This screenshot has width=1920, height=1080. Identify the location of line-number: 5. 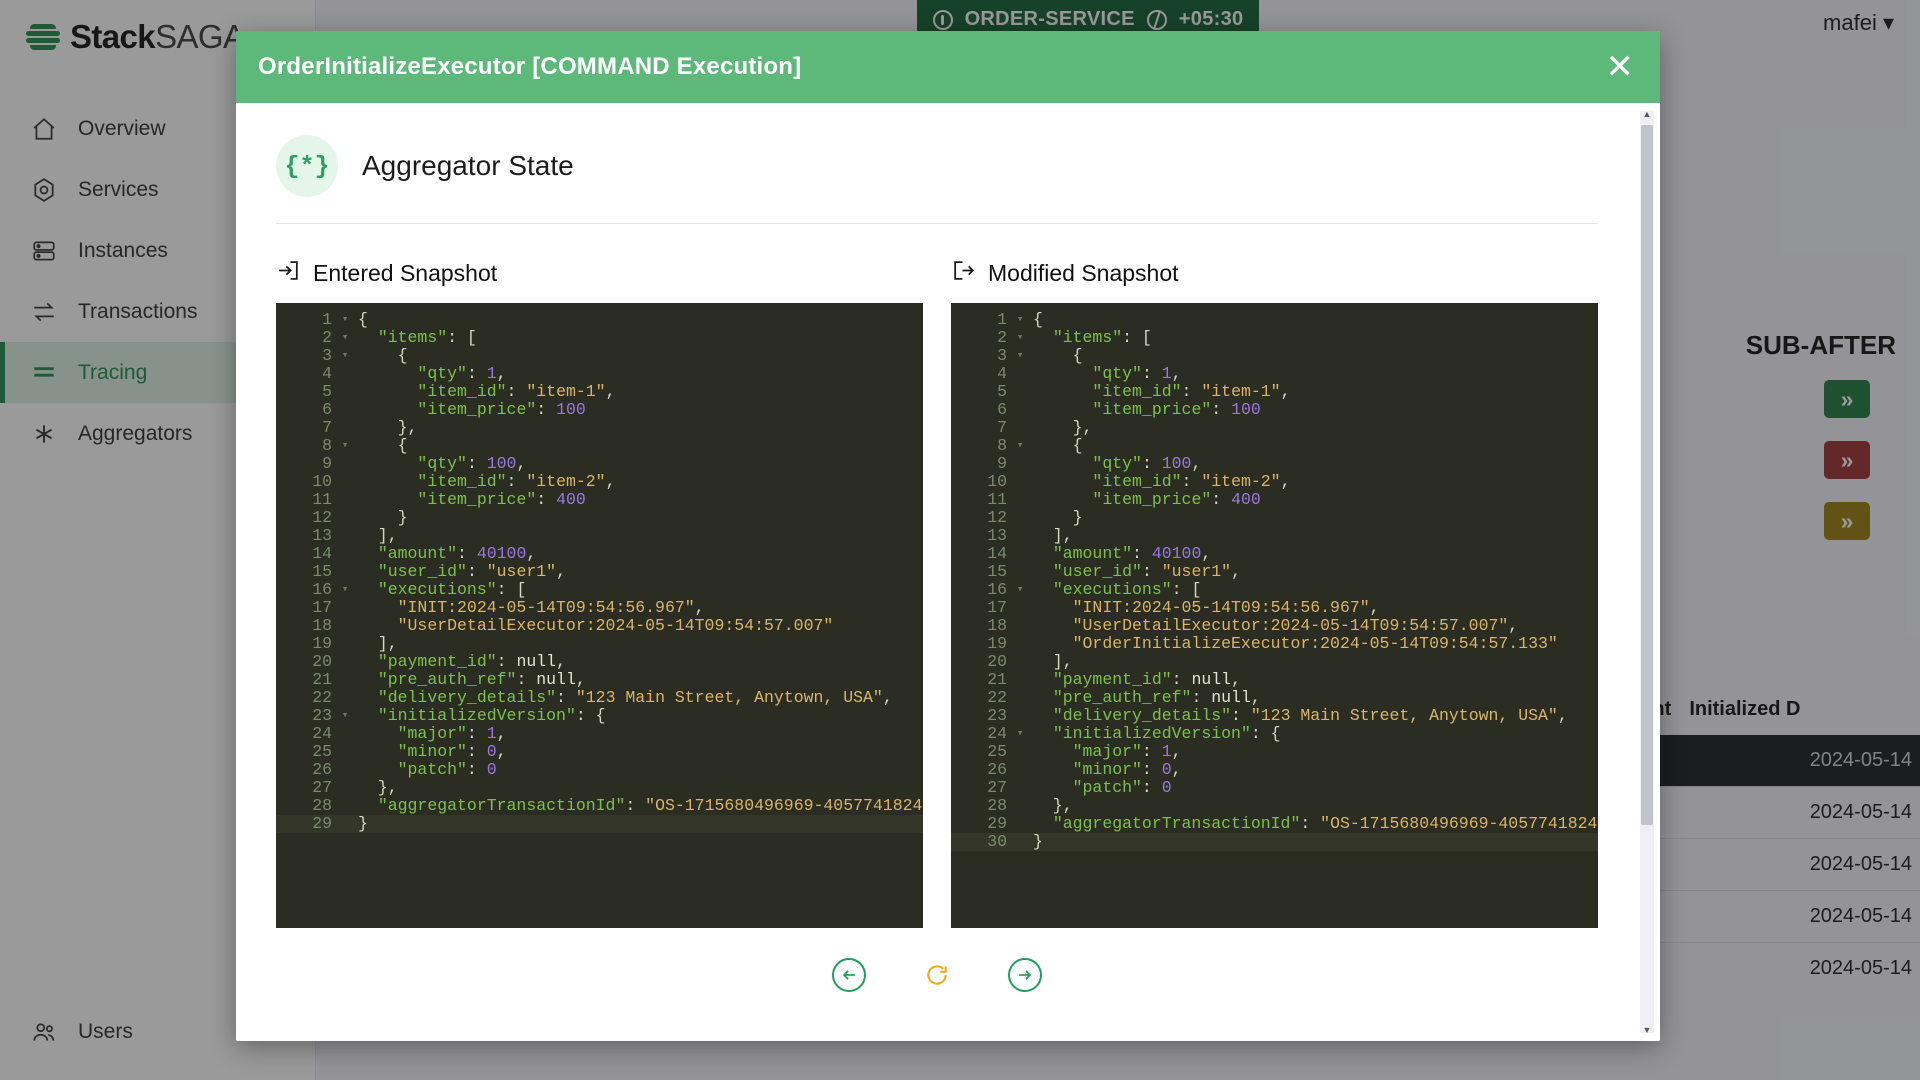
(1002, 391).